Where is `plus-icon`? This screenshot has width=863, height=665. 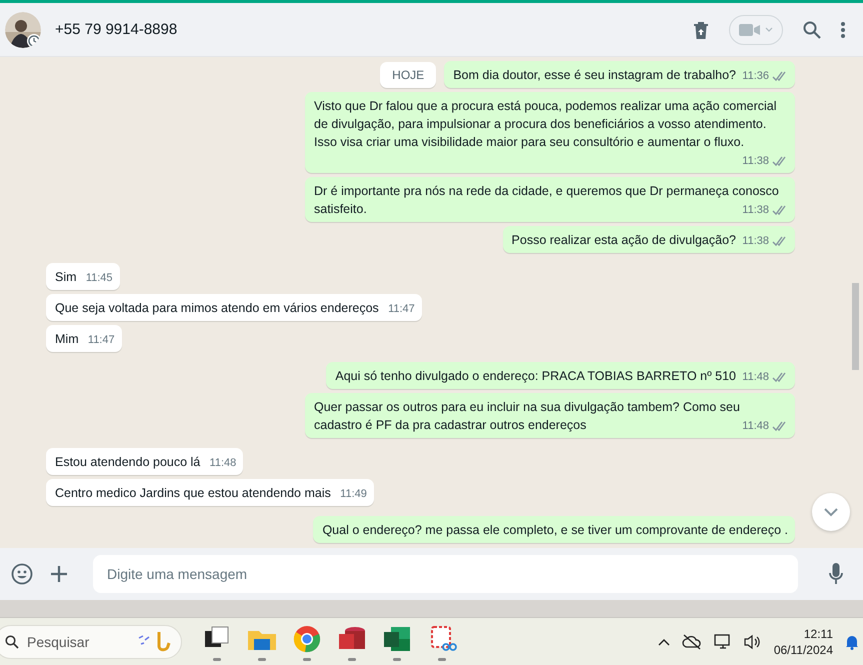
plus-icon is located at coordinates (59, 574).